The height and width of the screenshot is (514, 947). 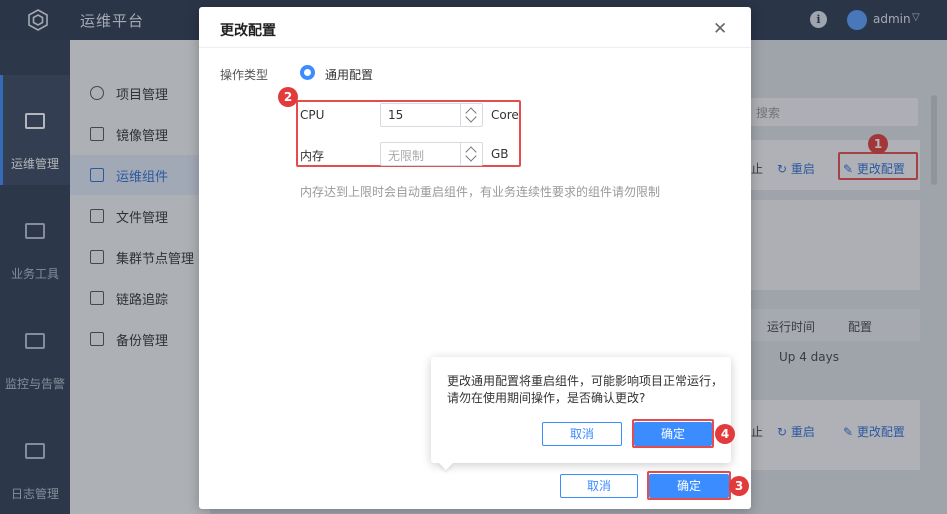 I want to click on popconfirm-message: 更改通用配置将重启组件，可能影响项目正常运行，请勿在使用期间操作，是否确认更改?, so click(x=585, y=389).